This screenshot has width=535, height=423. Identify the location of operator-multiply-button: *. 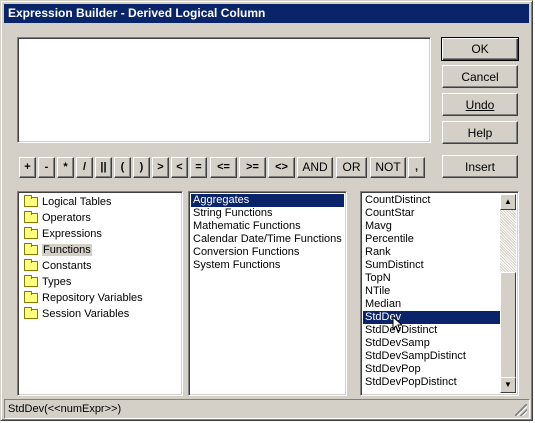
(65, 167).